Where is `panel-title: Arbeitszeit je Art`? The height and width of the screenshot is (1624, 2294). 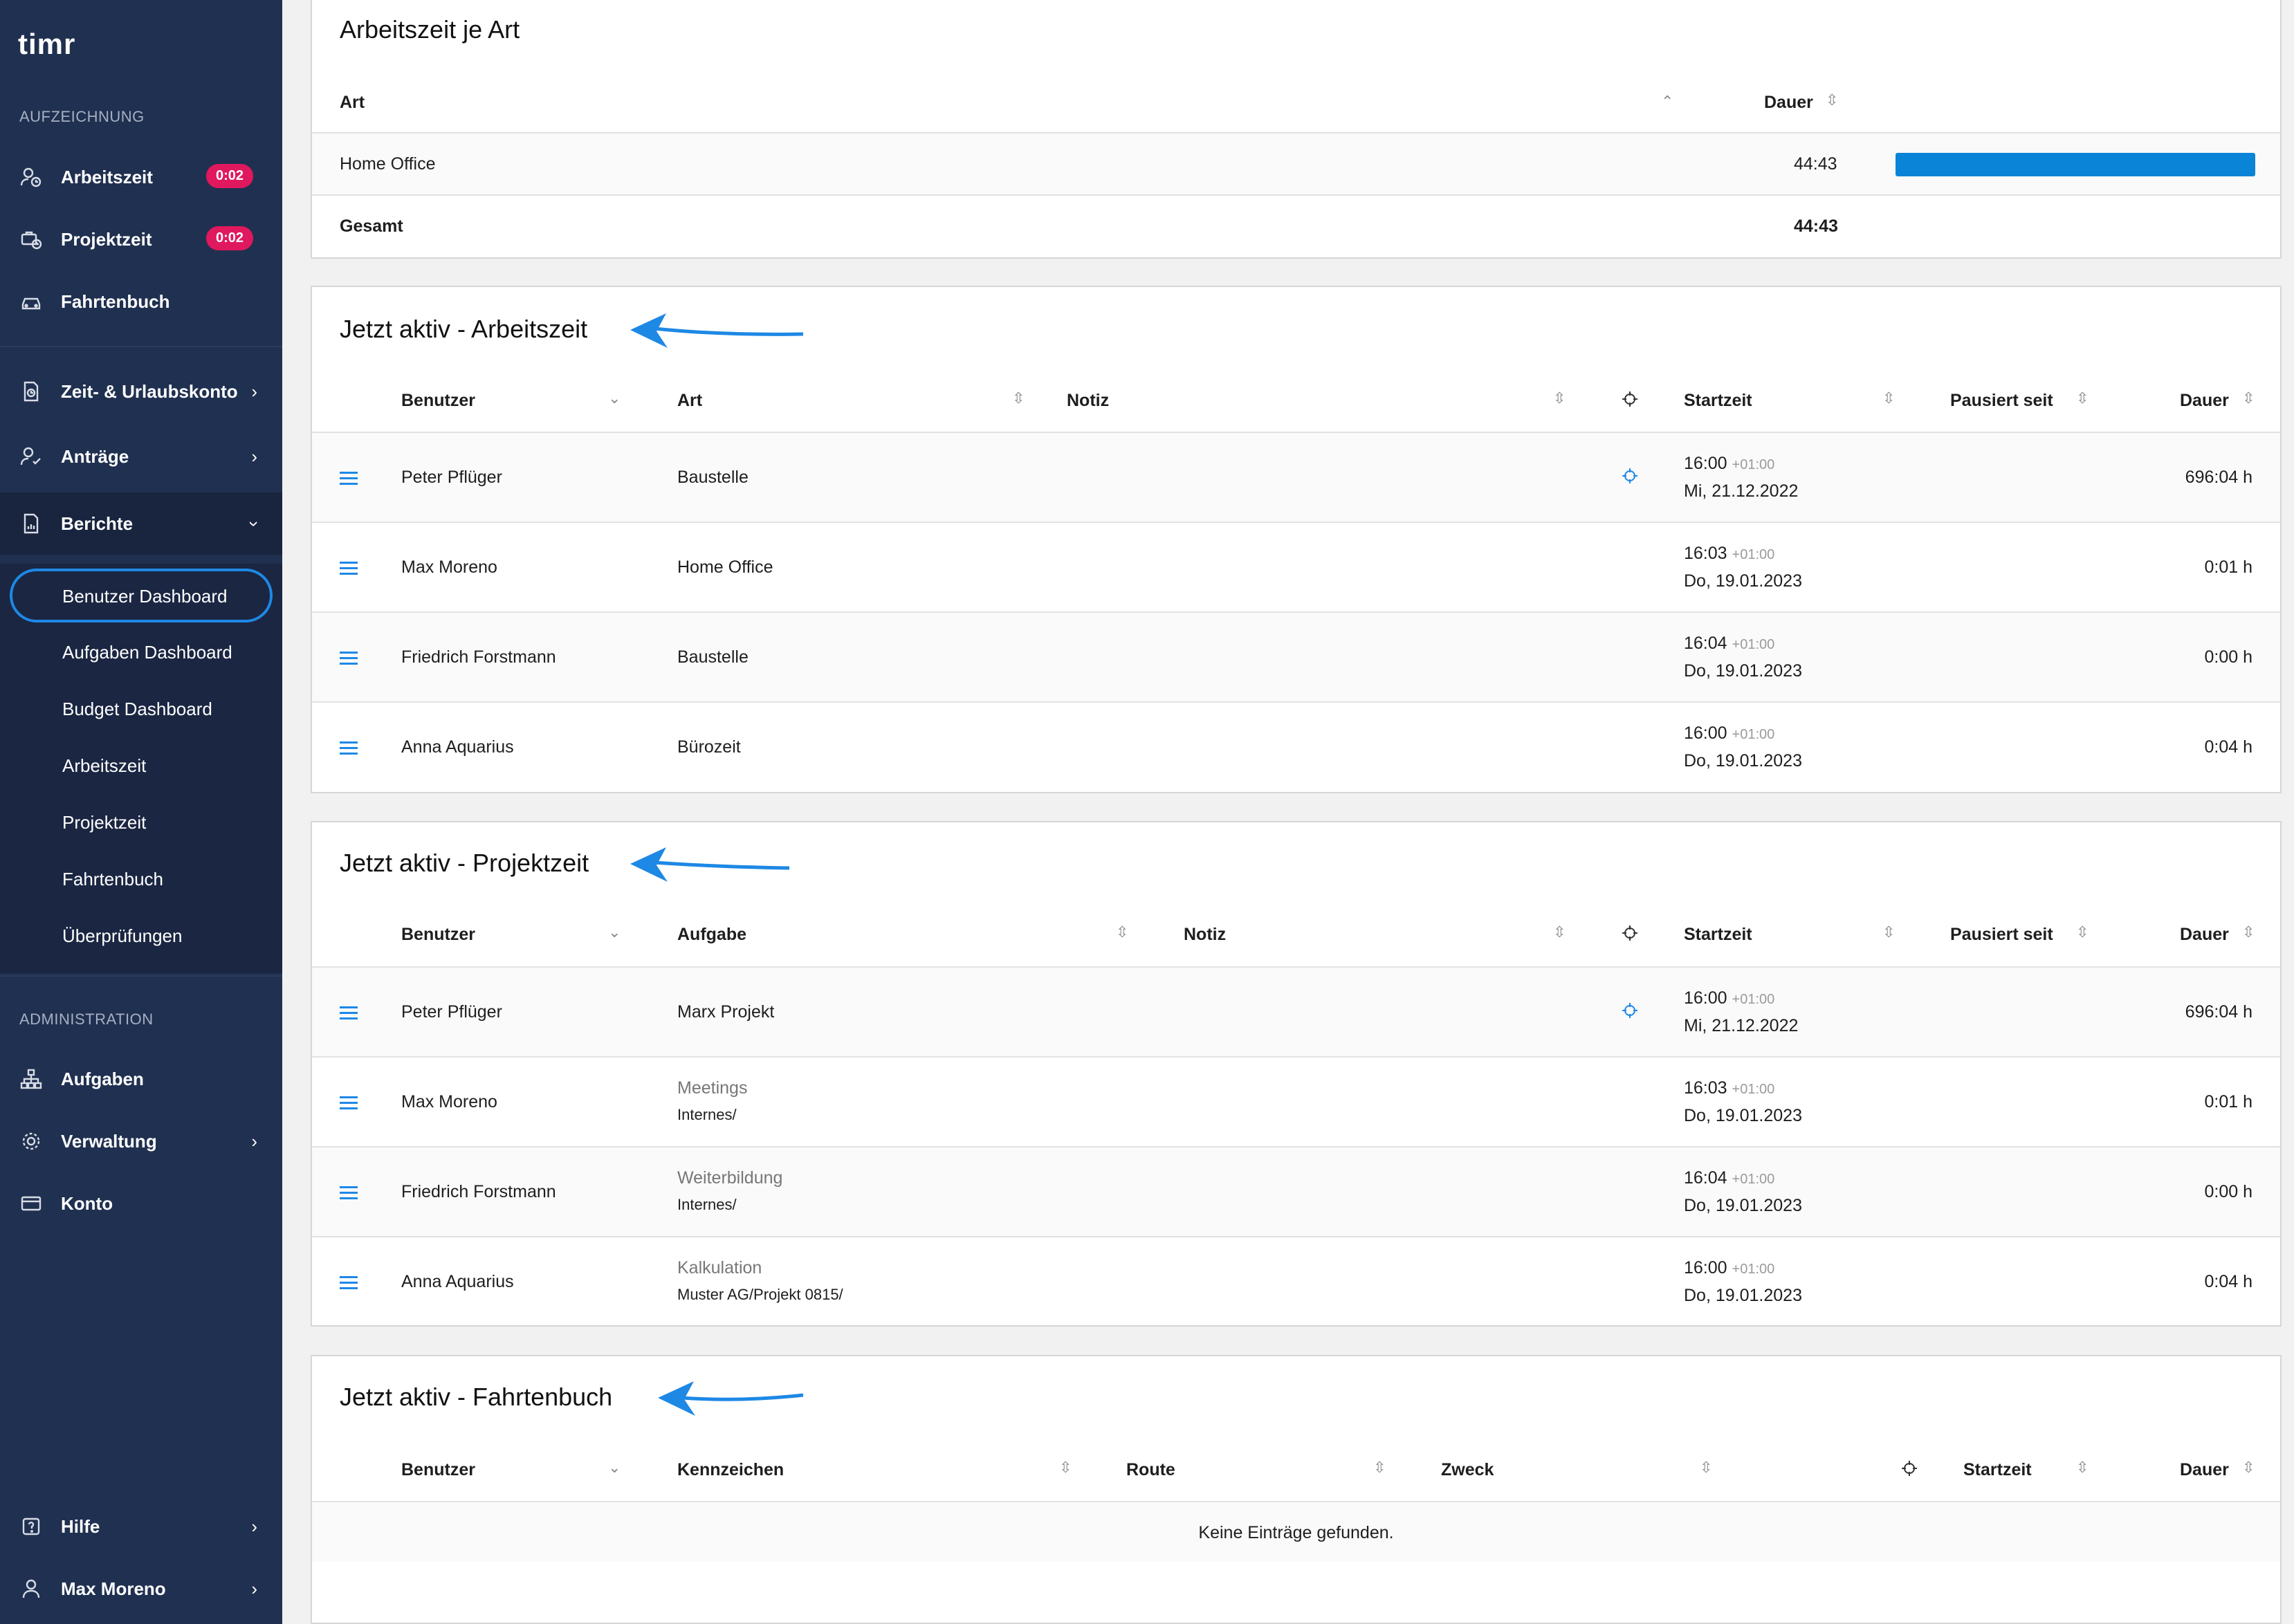
panel-title: Arbeitszeit je Art is located at coordinates (430, 29).